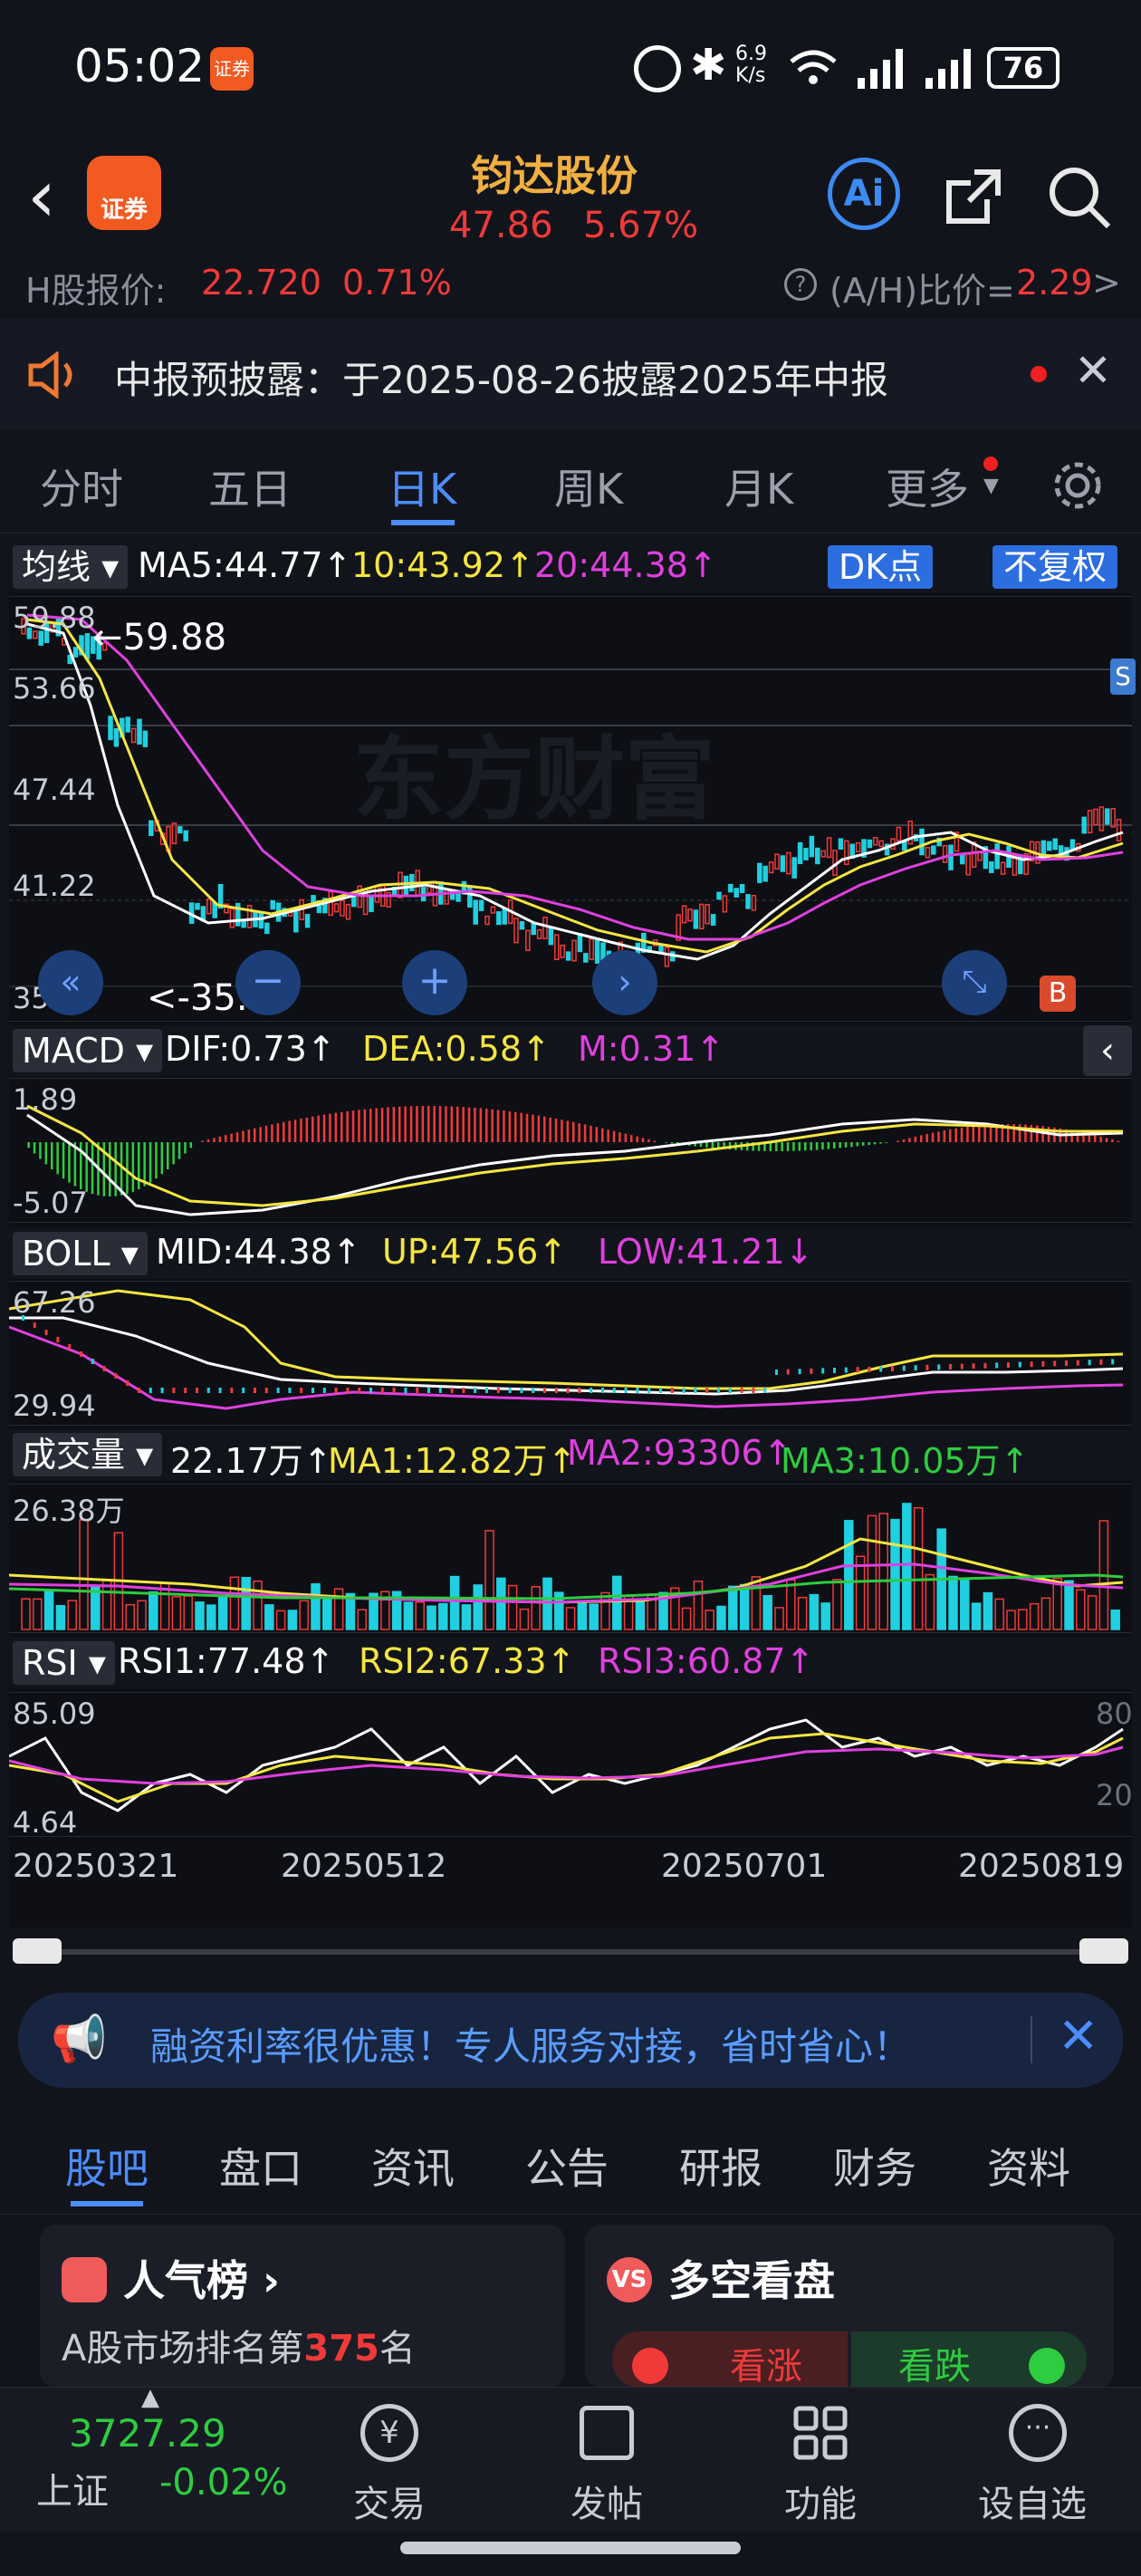 This screenshot has height=2576, width=1141. What do you see at coordinates (434, 982) in the screenshot?
I see `zoom-in-icon: +` at bounding box center [434, 982].